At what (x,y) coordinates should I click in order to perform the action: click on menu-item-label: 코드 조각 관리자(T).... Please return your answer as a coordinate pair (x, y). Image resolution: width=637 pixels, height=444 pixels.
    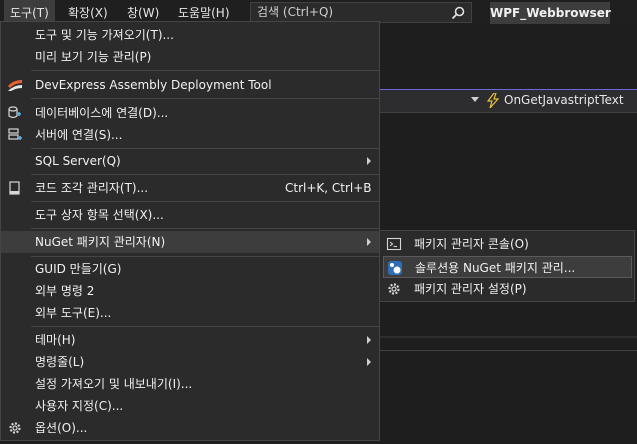
    Looking at the image, I should click on (92, 188).